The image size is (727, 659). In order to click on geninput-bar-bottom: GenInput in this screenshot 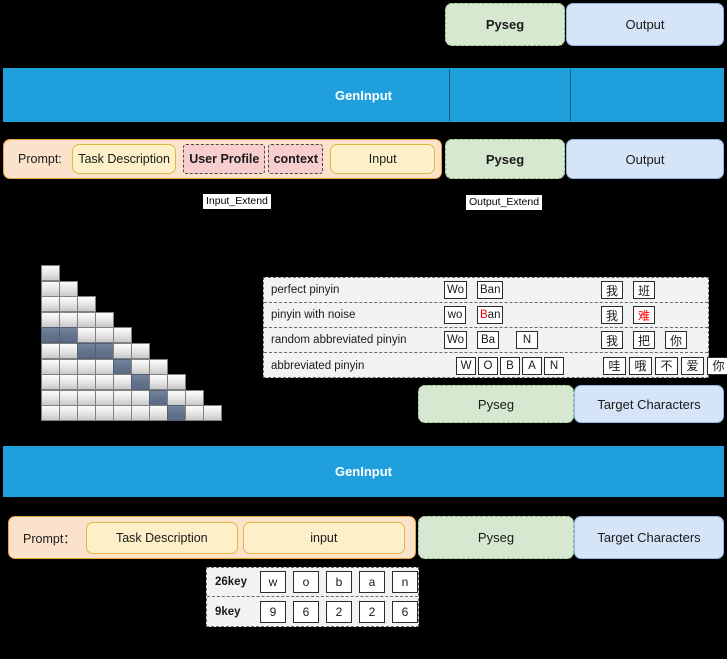, I will do `click(363, 471)`.